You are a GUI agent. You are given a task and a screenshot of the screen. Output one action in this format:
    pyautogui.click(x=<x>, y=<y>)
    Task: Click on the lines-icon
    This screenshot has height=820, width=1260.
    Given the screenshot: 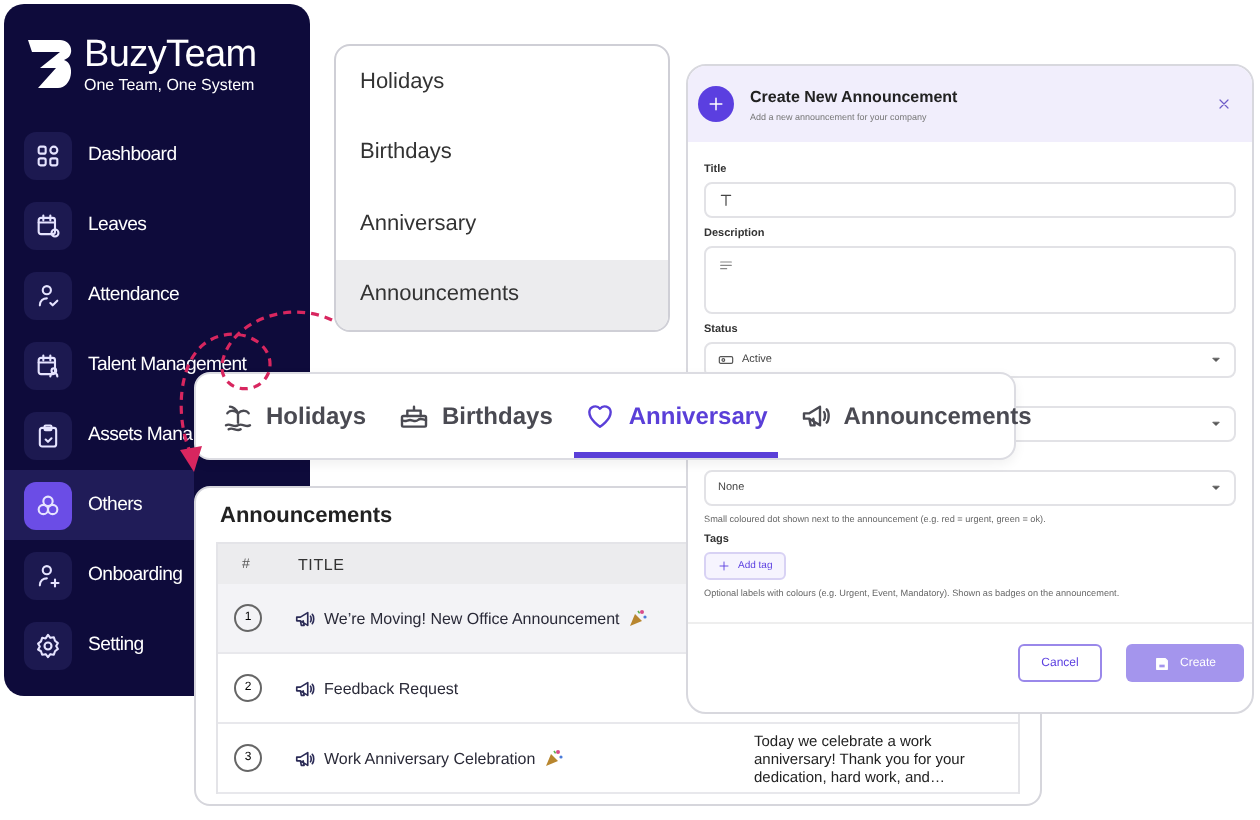 What is the action you would take?
    pyautogui.click(x=726, y=266)
    